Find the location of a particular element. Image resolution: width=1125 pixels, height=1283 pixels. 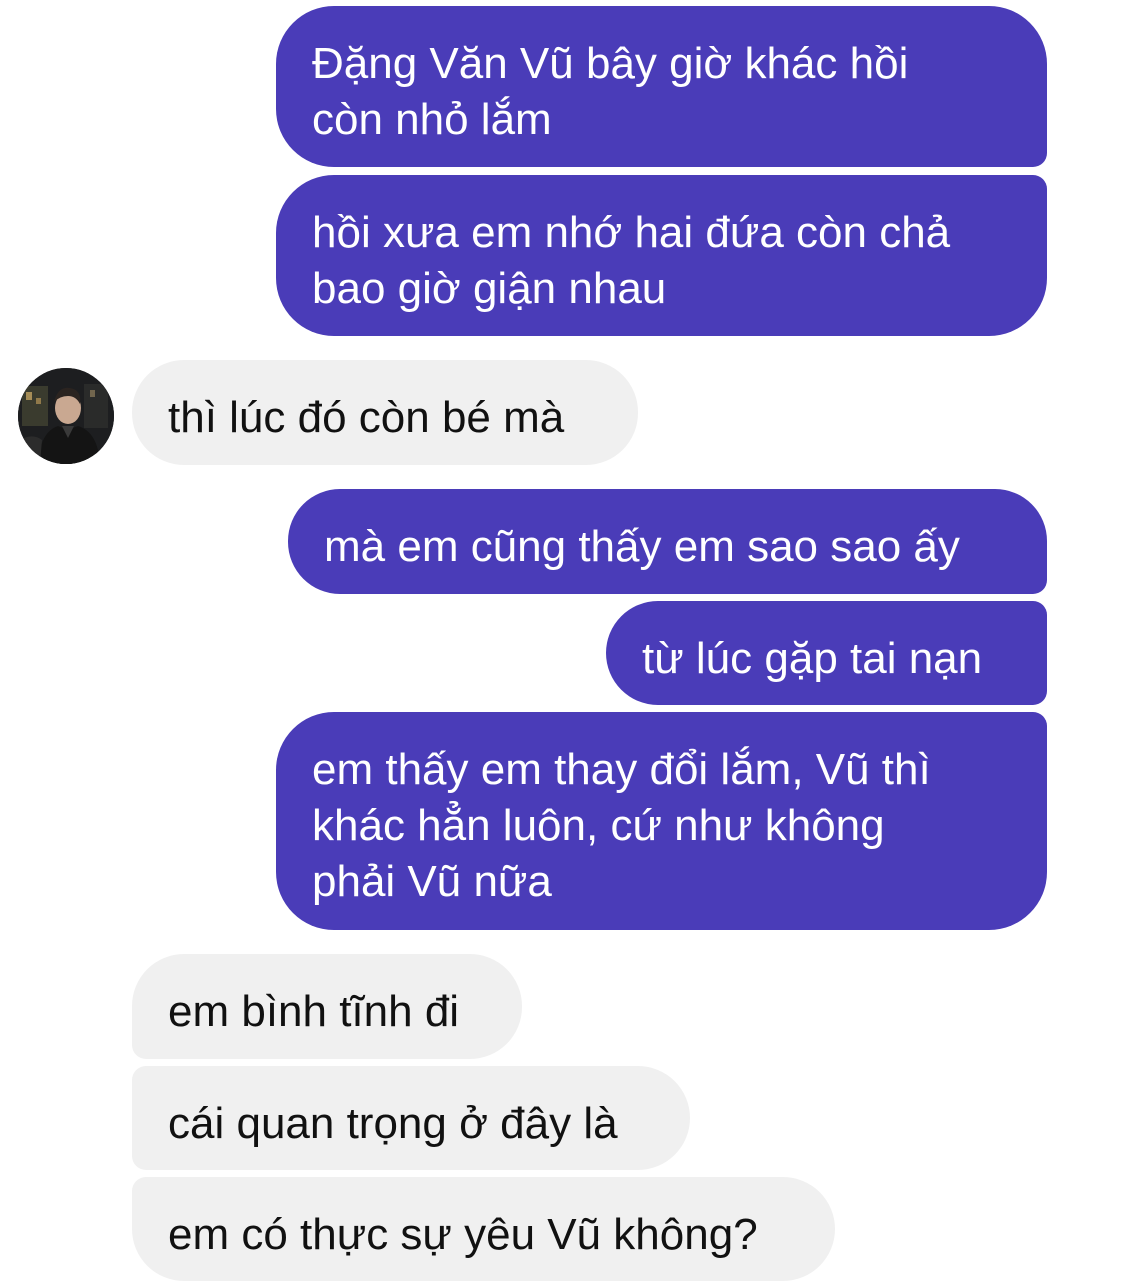

message-bubble-sent: mà em cũng thấy em sao sao ấy is located at coordinates (667, 541).